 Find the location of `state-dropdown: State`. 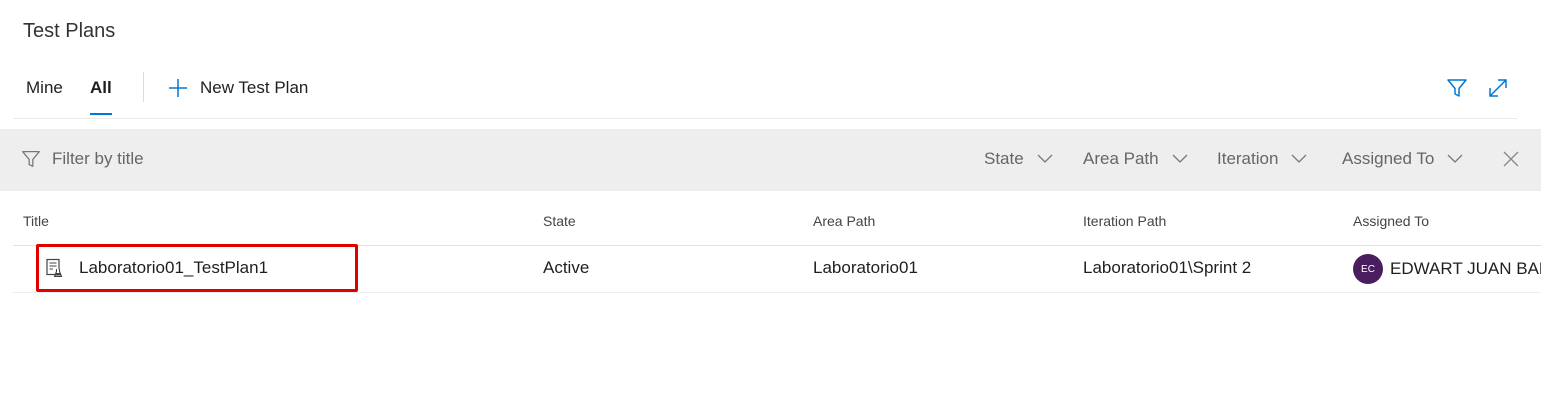

state-dropdown: State is located at coordinates (1019, 159).